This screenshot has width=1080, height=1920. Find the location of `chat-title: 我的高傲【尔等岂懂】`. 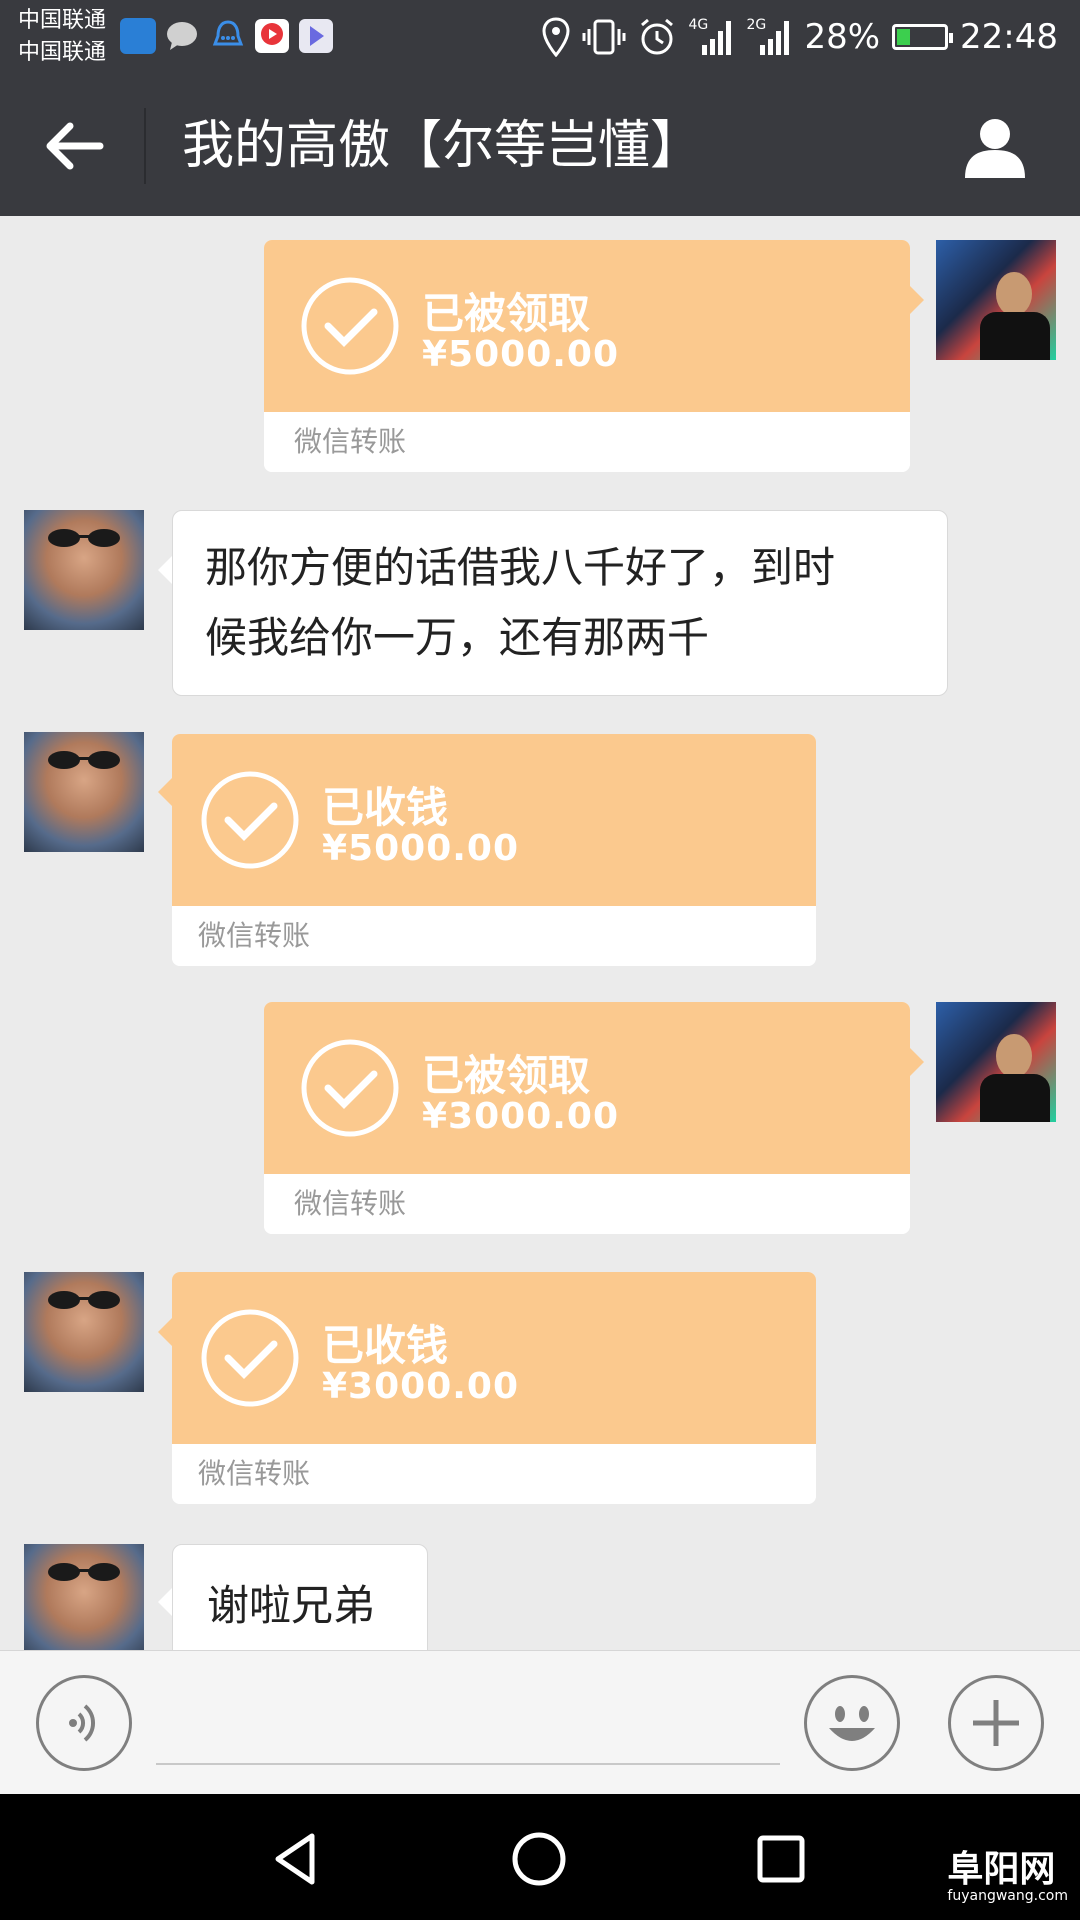

chat-title: 我的高傲【尔等岂懂】 is located at coordinates (442, 146).